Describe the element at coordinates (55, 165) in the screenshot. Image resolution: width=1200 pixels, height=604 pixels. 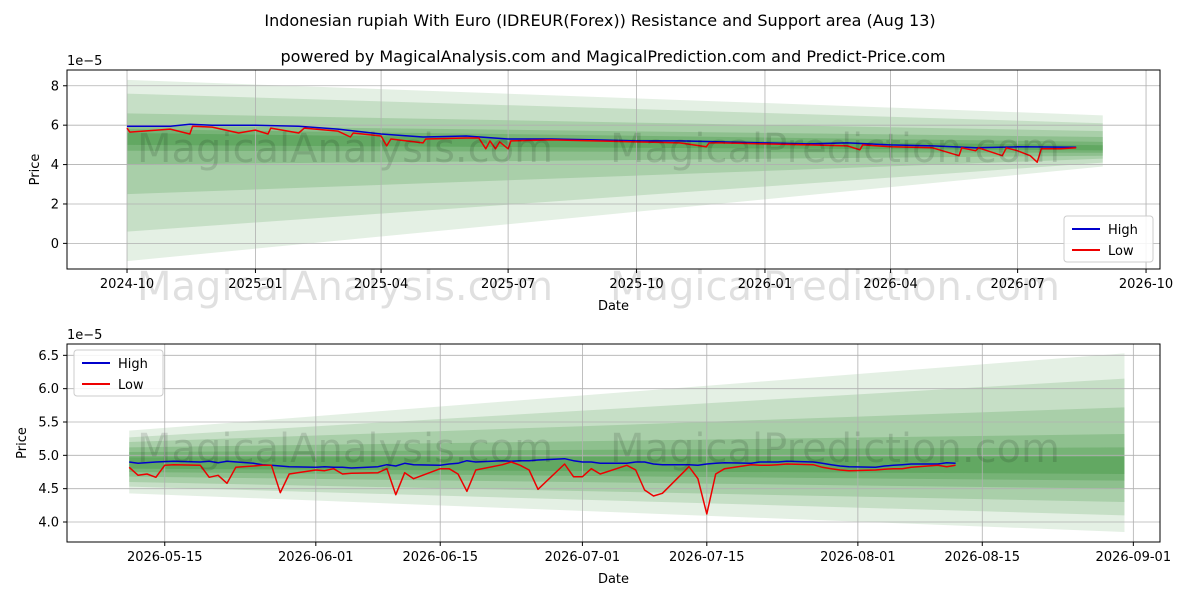
I see `y-tick-label: 4` at that location.